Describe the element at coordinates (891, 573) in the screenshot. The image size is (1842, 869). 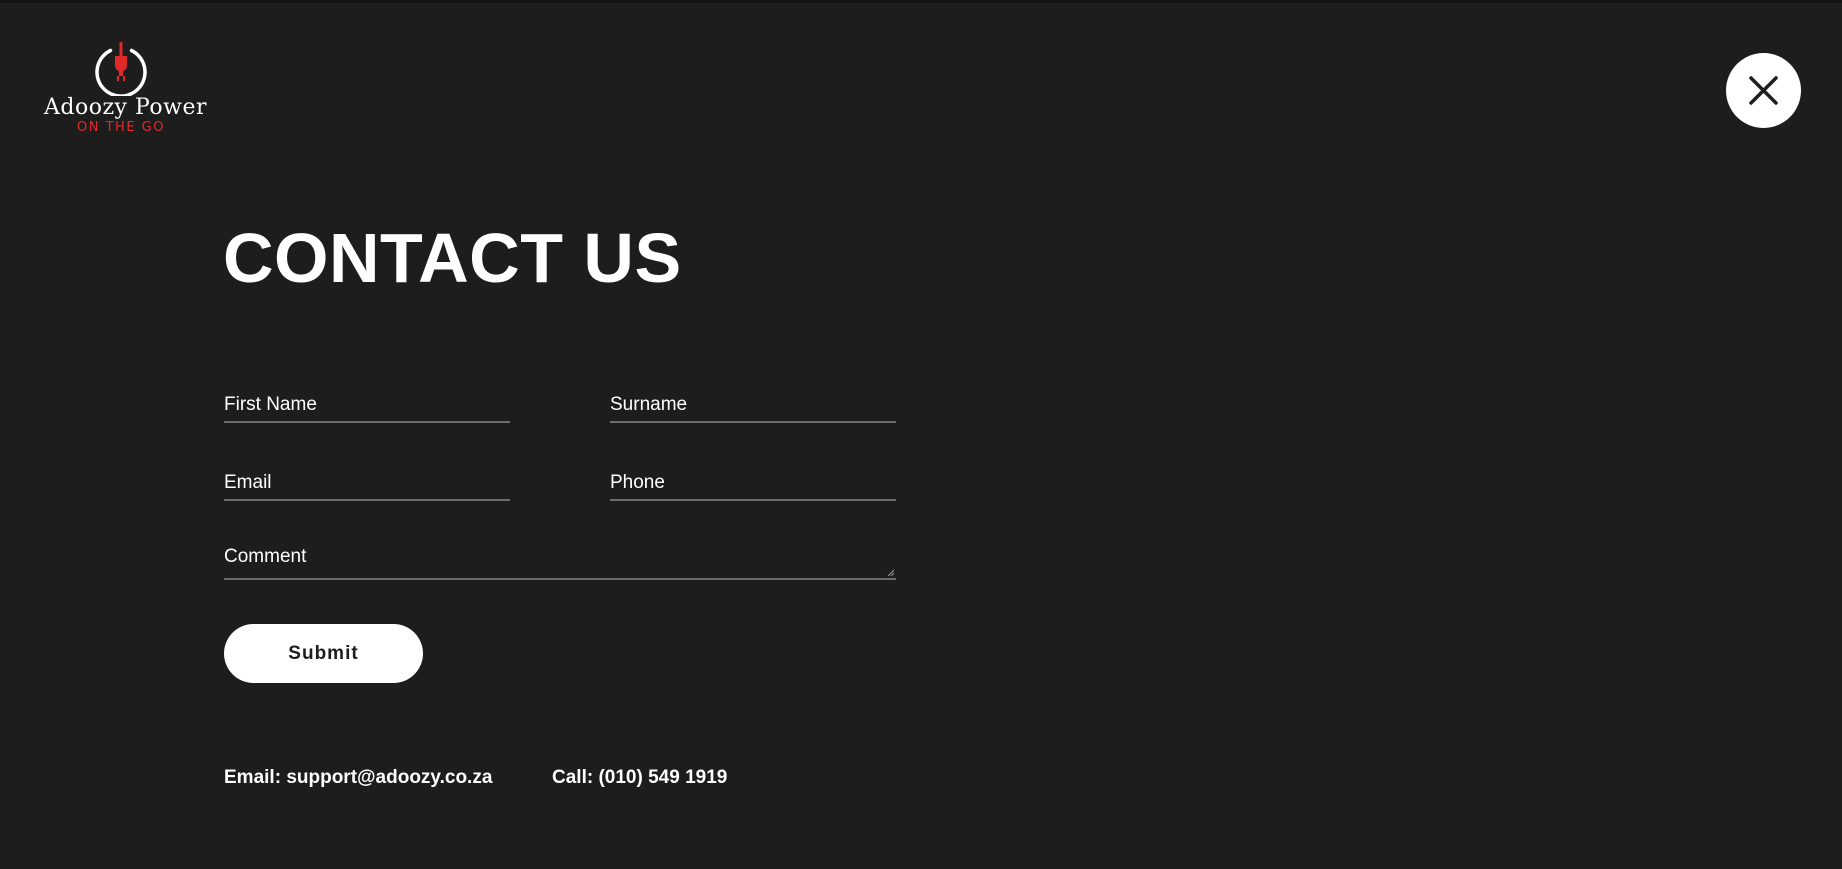
I see `resize-grip-icon` at that location.